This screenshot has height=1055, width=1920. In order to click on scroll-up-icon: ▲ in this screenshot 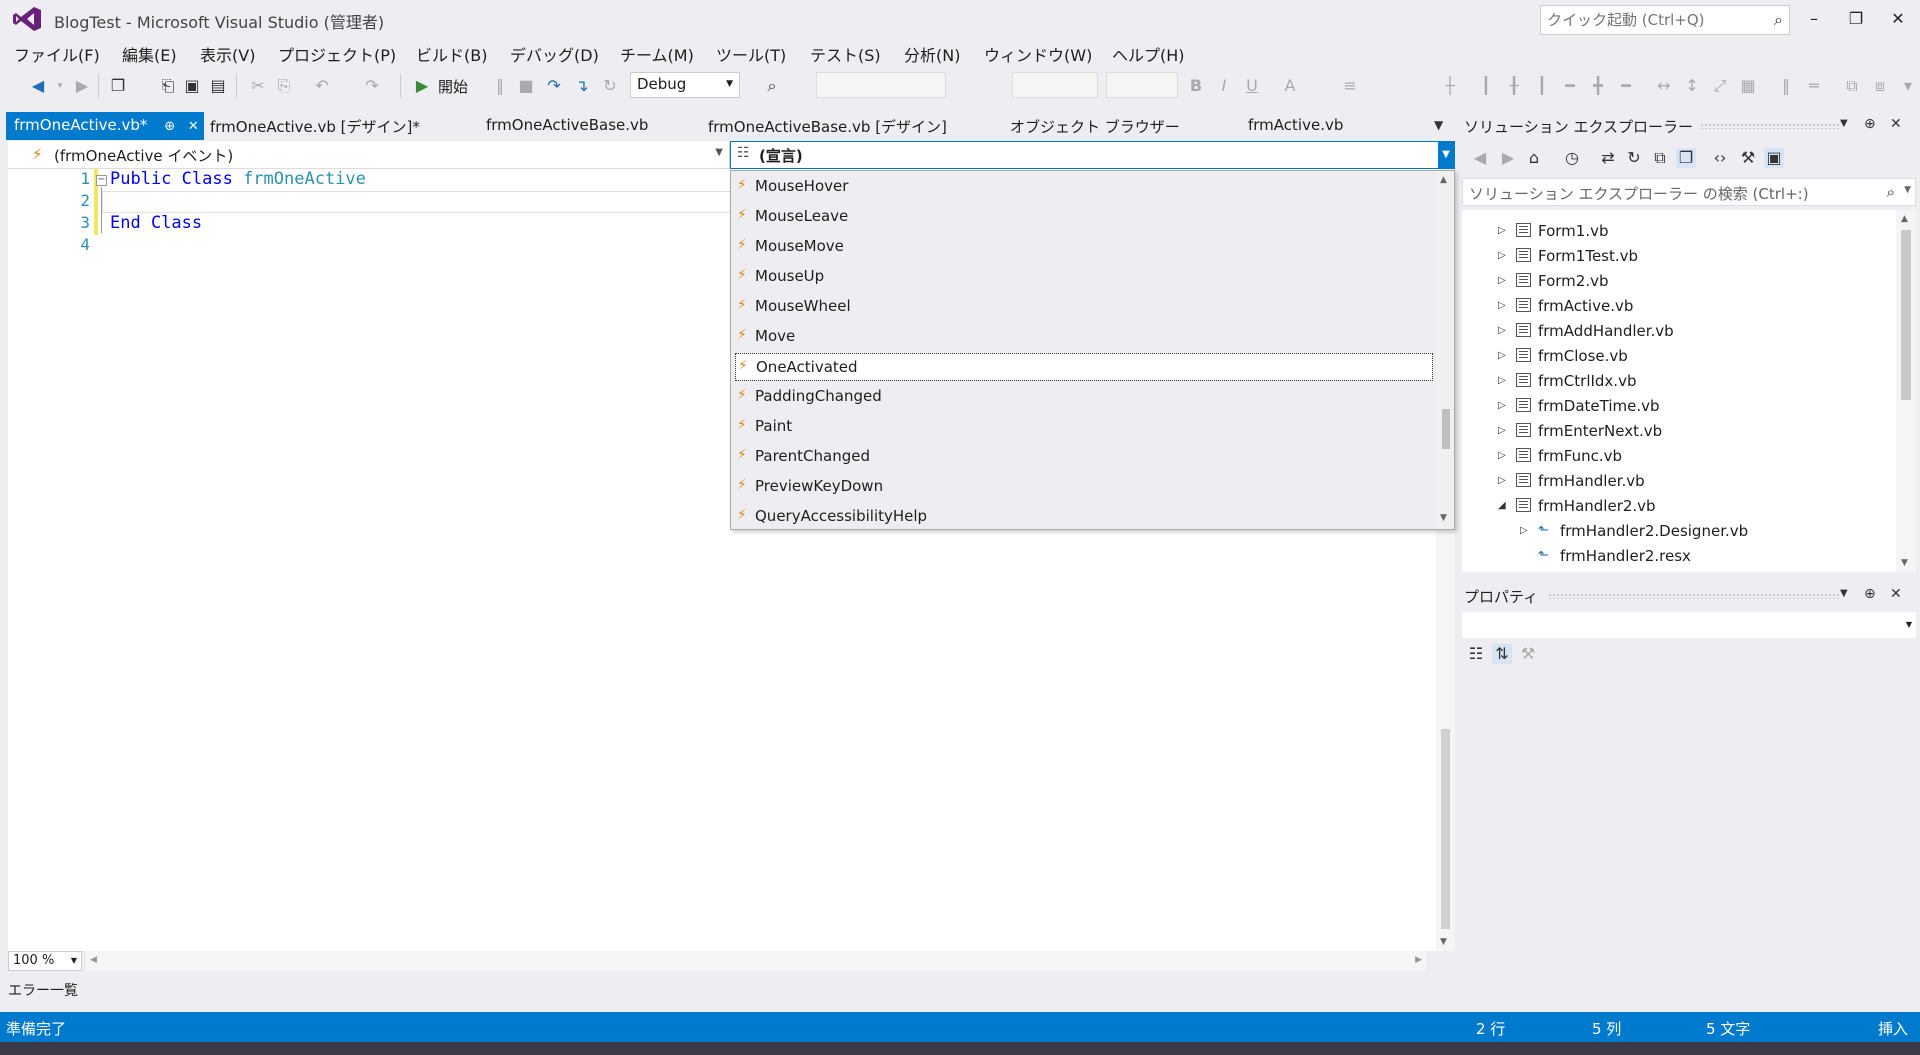, I will do `click(1443, 180)`.